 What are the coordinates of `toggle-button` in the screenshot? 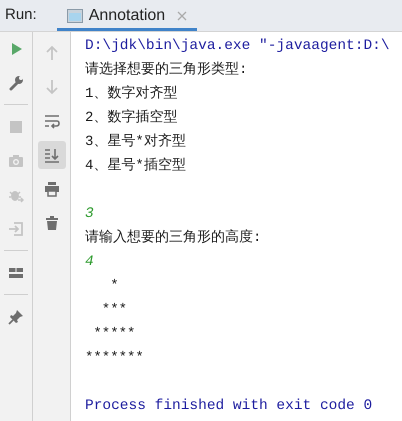 It's located at (52, 155).